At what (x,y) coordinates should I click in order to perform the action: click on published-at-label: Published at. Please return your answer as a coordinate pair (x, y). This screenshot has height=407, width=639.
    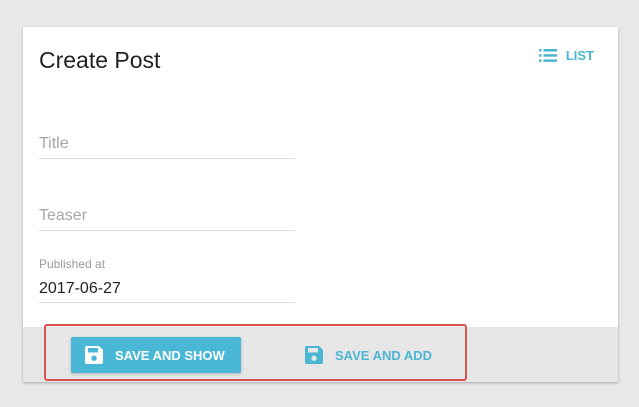
    Looking at the image, I should click on (72, 264).